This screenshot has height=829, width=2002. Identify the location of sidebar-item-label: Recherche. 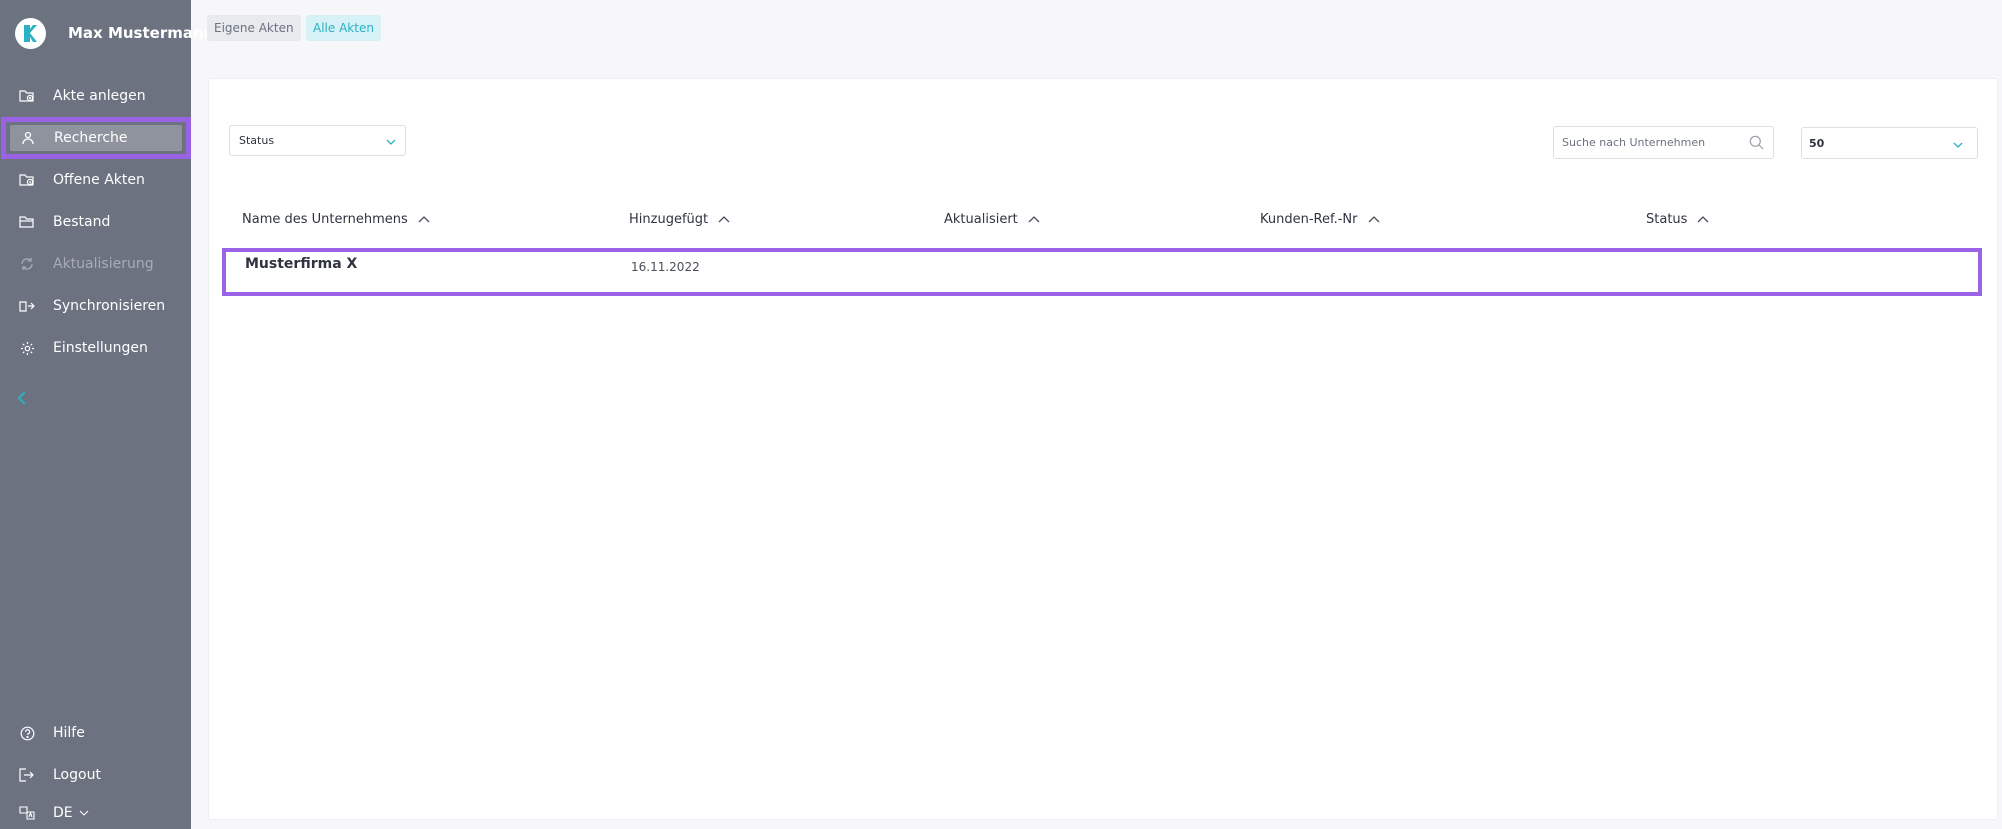
(91, 138).